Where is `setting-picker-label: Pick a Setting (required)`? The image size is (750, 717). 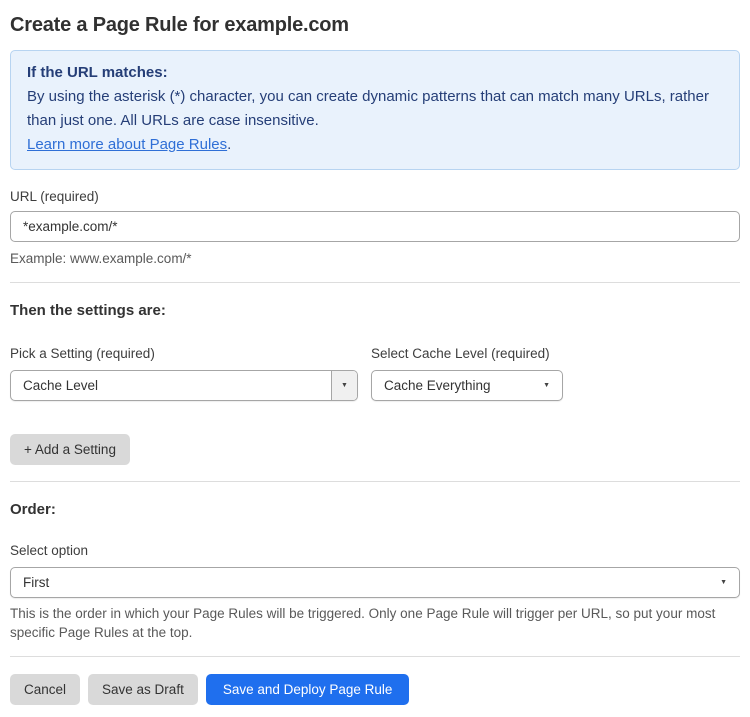 setting-picker-label: Pick a Setting (required) is located at coordinates (82, 353).